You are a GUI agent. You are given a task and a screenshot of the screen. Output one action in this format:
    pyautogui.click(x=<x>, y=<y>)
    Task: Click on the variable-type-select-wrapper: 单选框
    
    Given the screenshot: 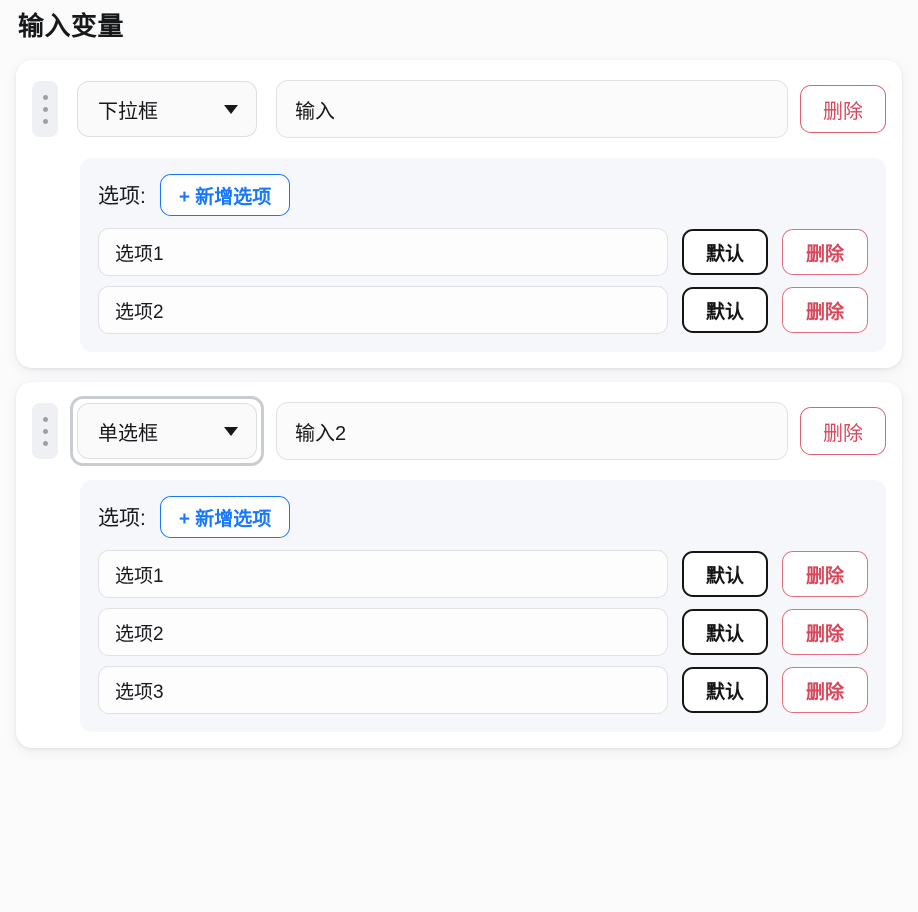 What is the action you would take?
    pyautogui.click(x=167, y=431)
    